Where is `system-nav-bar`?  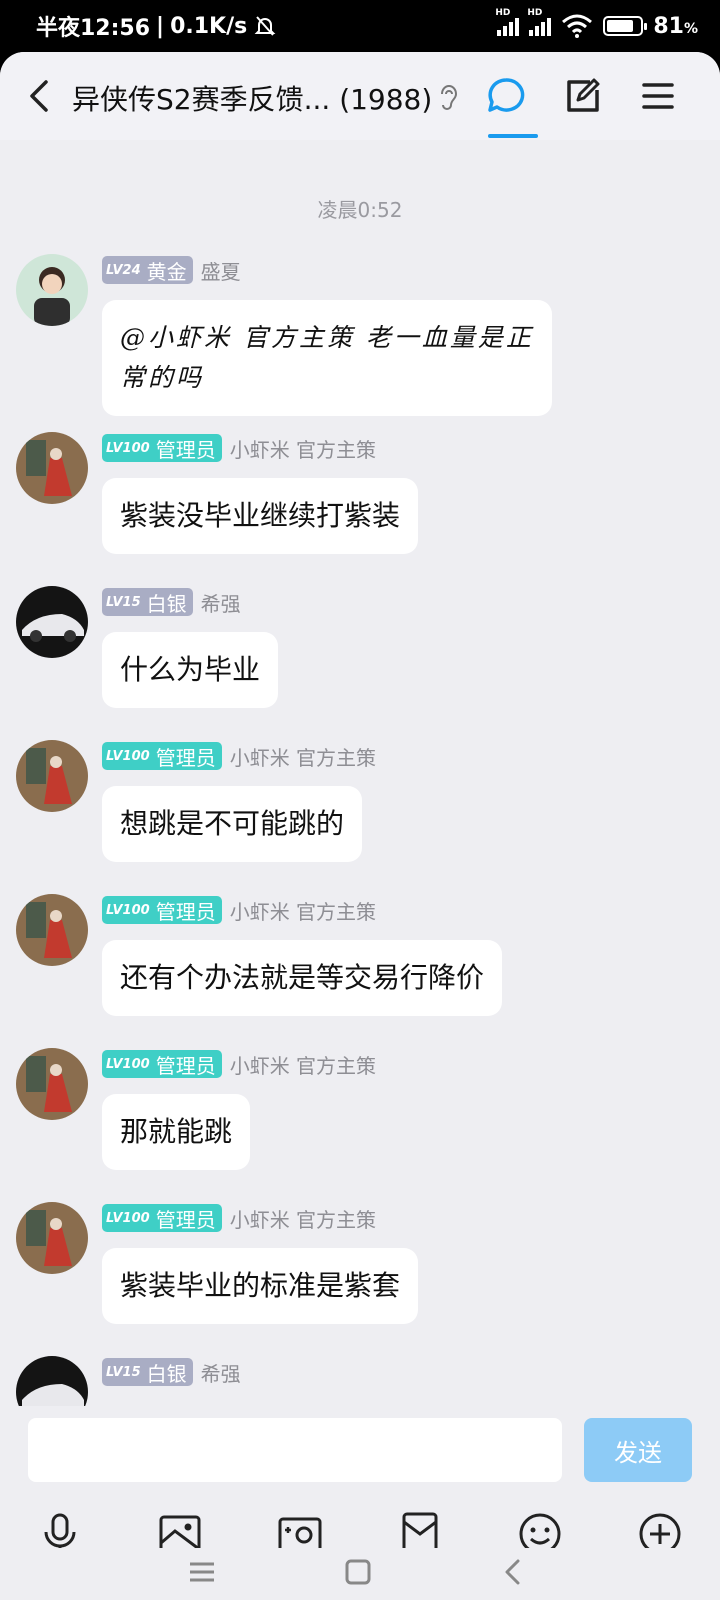
system-nav-bar is located at coordinates (360, 1574).